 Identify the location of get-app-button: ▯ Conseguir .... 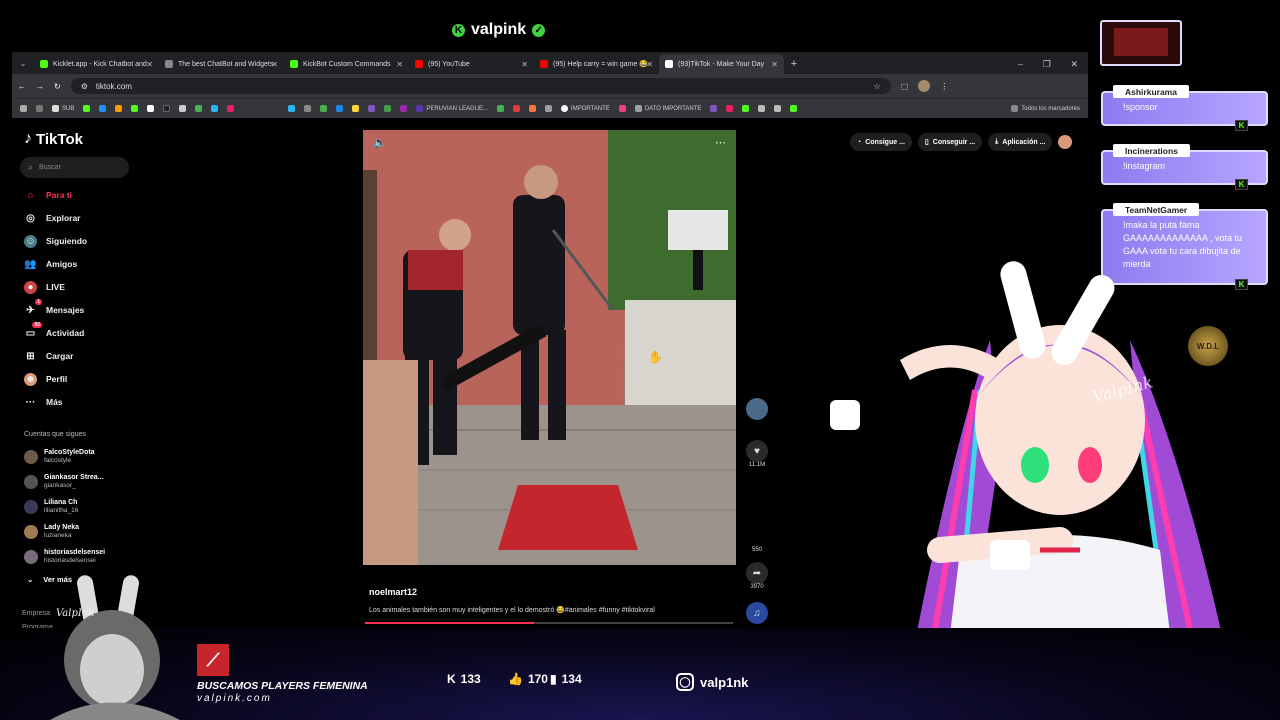
(950, 142).